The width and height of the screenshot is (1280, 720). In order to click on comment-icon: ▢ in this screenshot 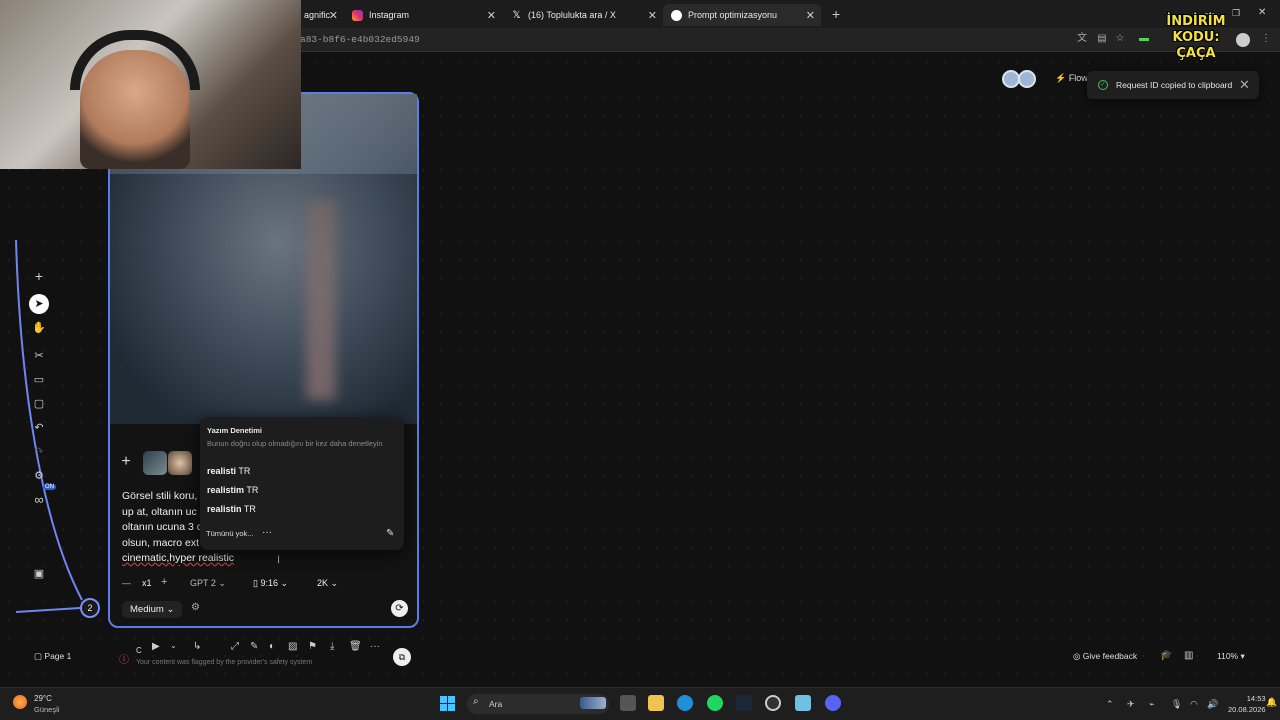, I will do `click(39, 404)`.